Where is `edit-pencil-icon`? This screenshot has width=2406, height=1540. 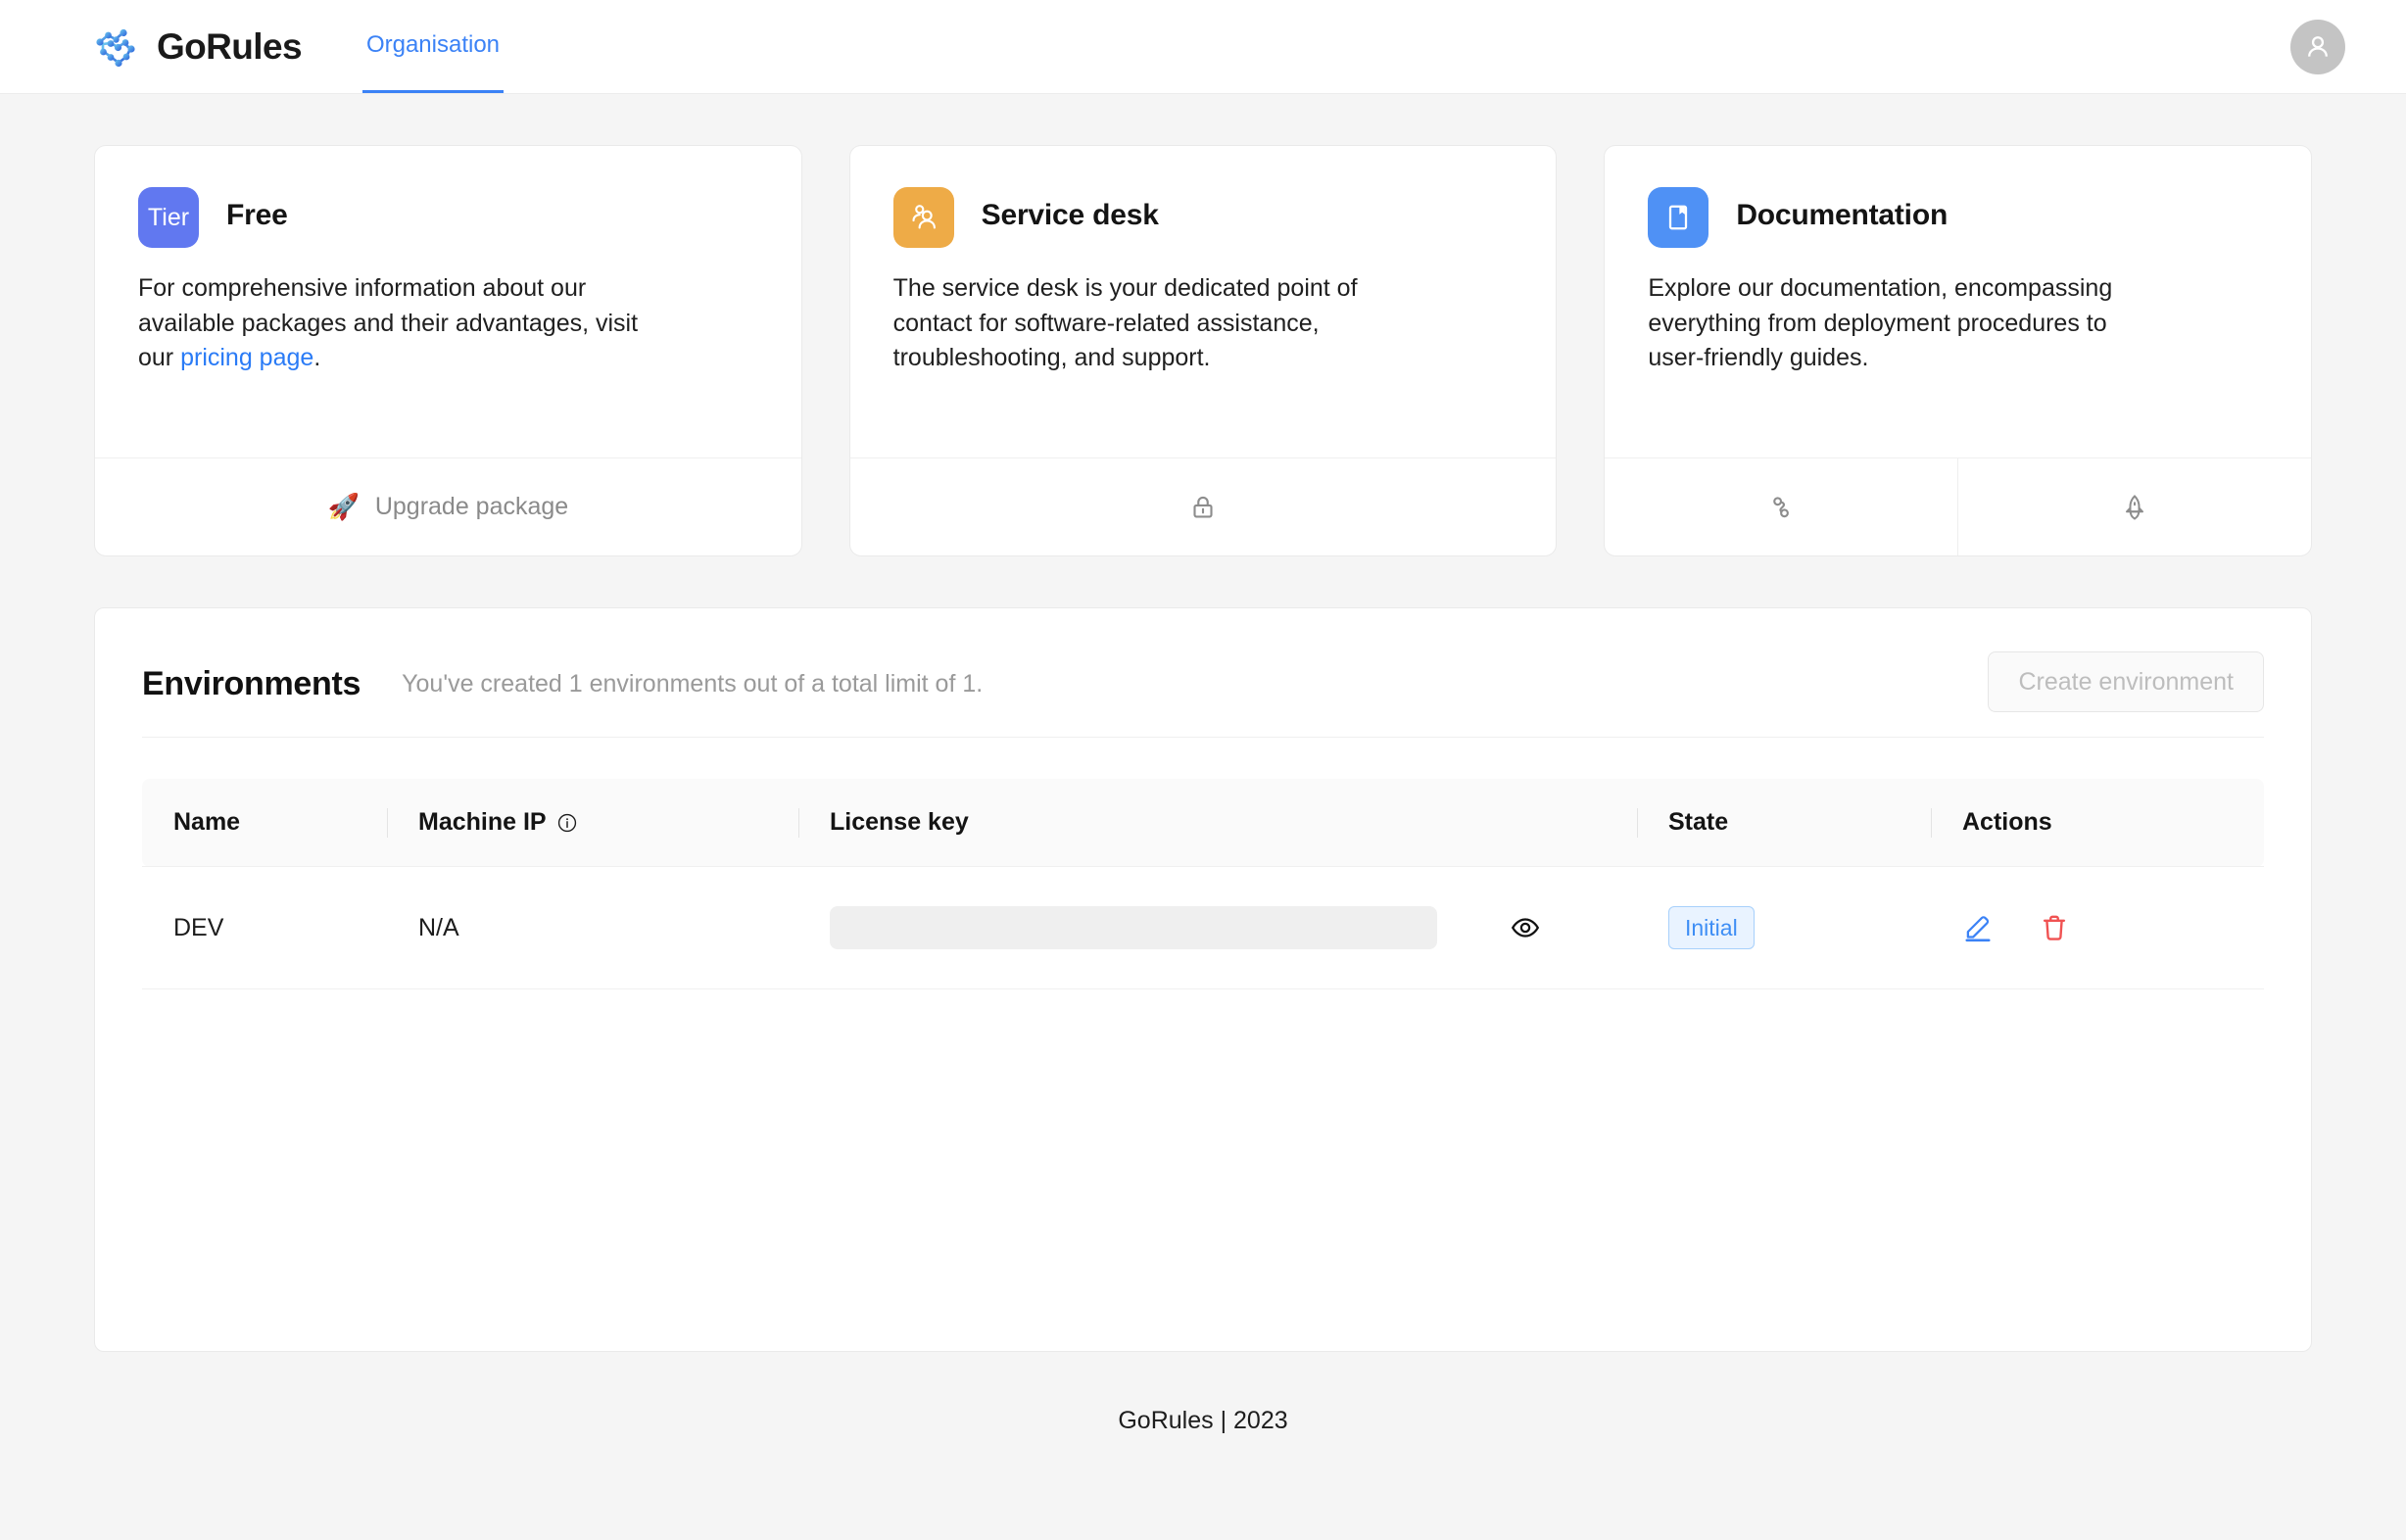 edit-pencil-icon is located at coordinates (1978, 929).